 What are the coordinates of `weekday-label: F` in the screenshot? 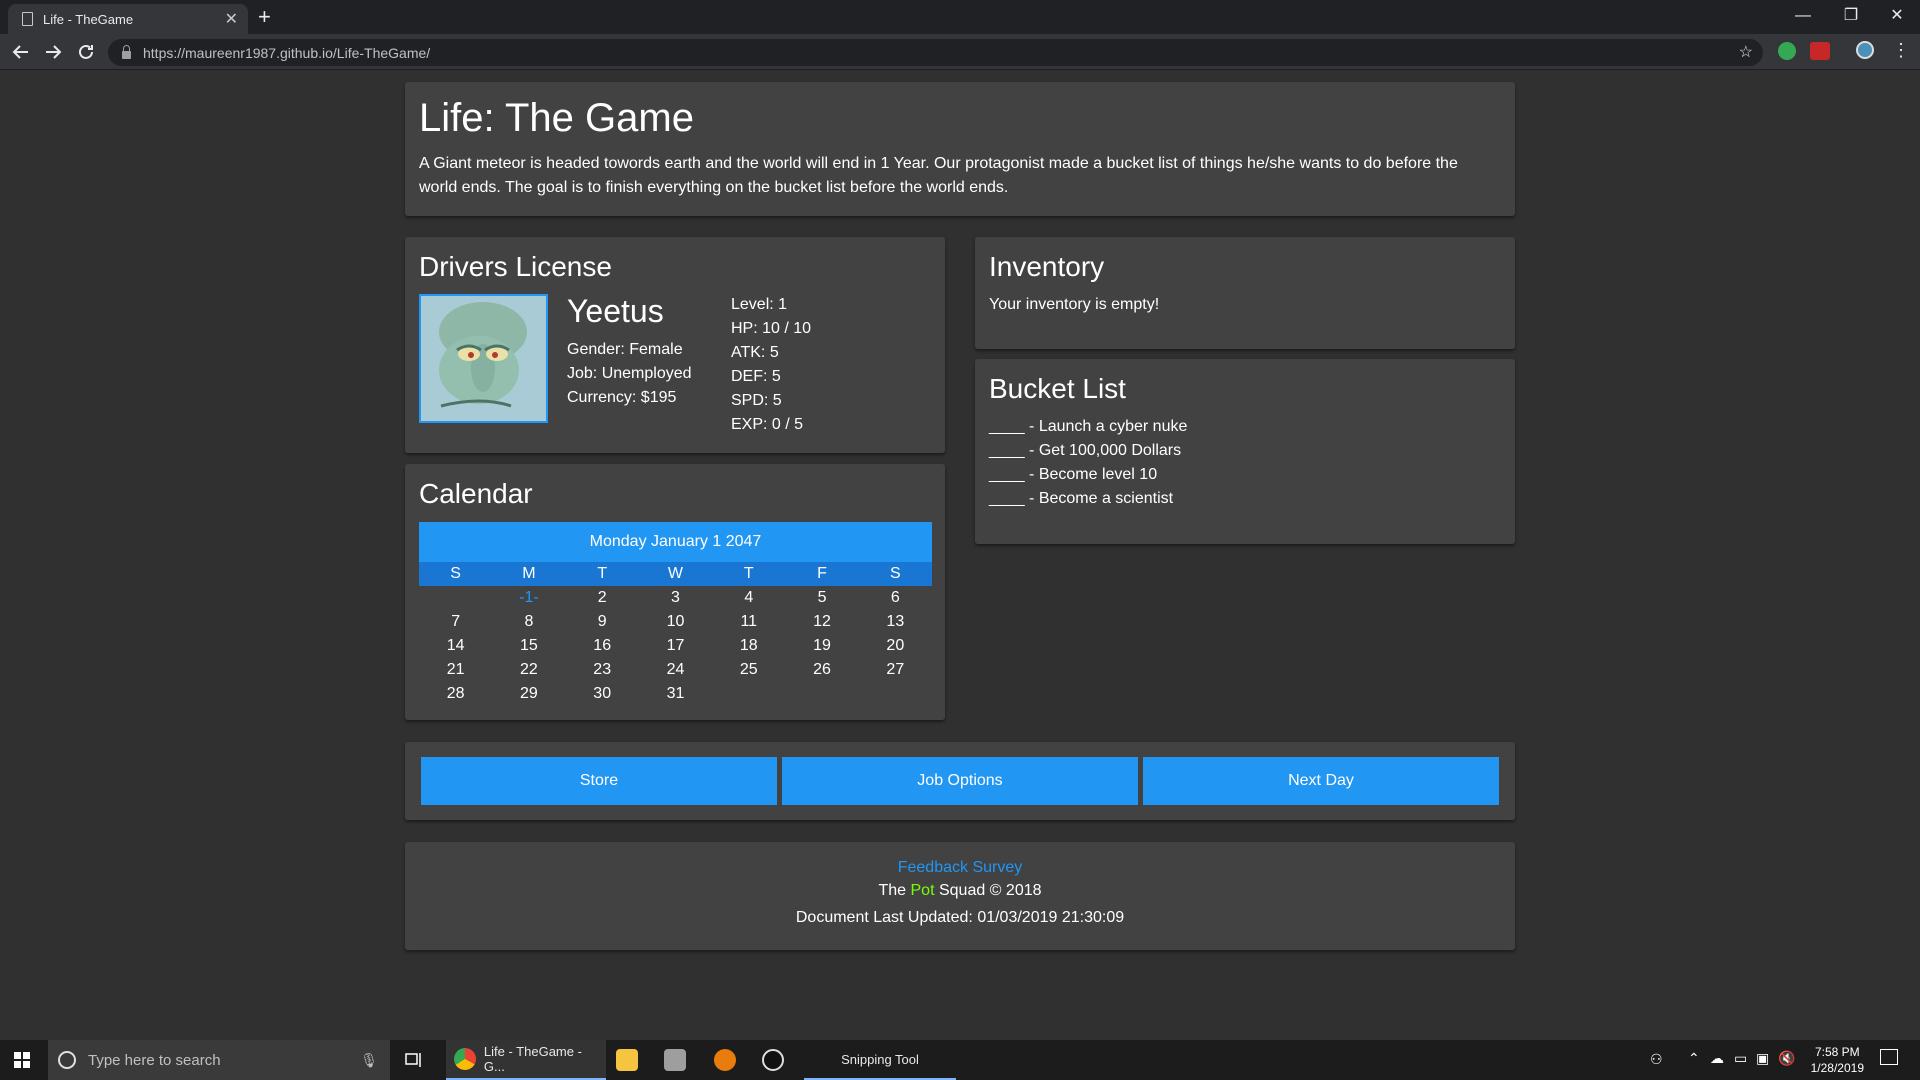 It's located at (822, 573).